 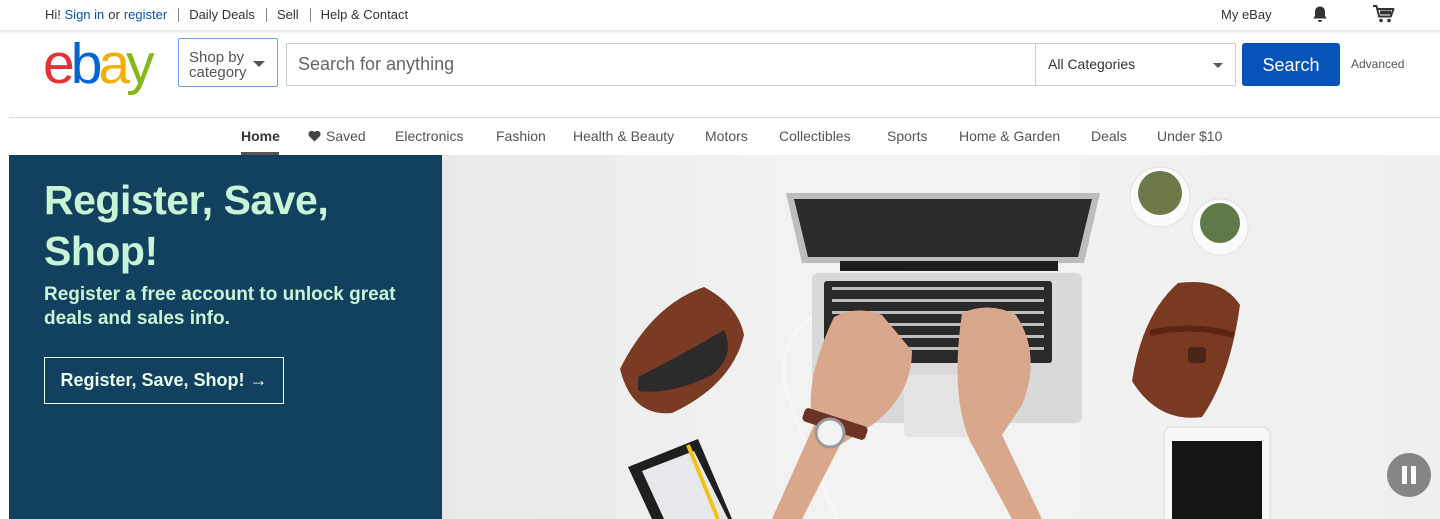 I want to click on help-contact-link: Help & Contact, so click(x=364, y=14).